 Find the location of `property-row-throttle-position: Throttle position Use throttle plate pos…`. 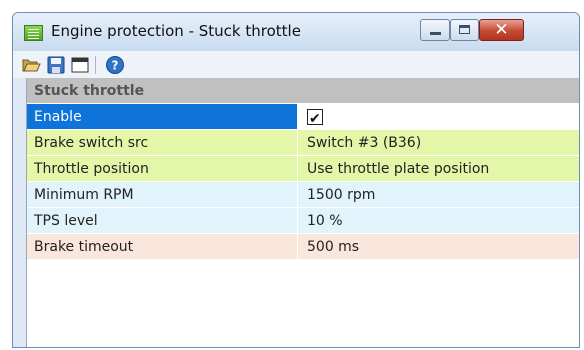

property-row-throttle-position: Throttle position Use throttle plate pos… is located at coordinates (303, 169).